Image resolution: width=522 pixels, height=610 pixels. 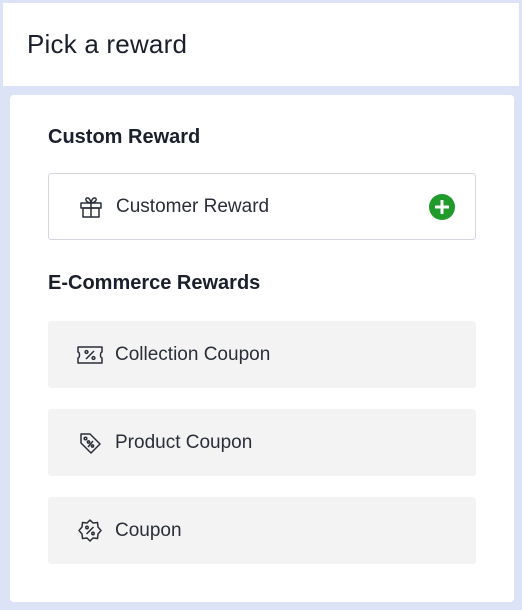 What do you see at coordinates (90, 355) in the screenshot?
I see `ticket-percent-icon` at bounding box center [90, 355].